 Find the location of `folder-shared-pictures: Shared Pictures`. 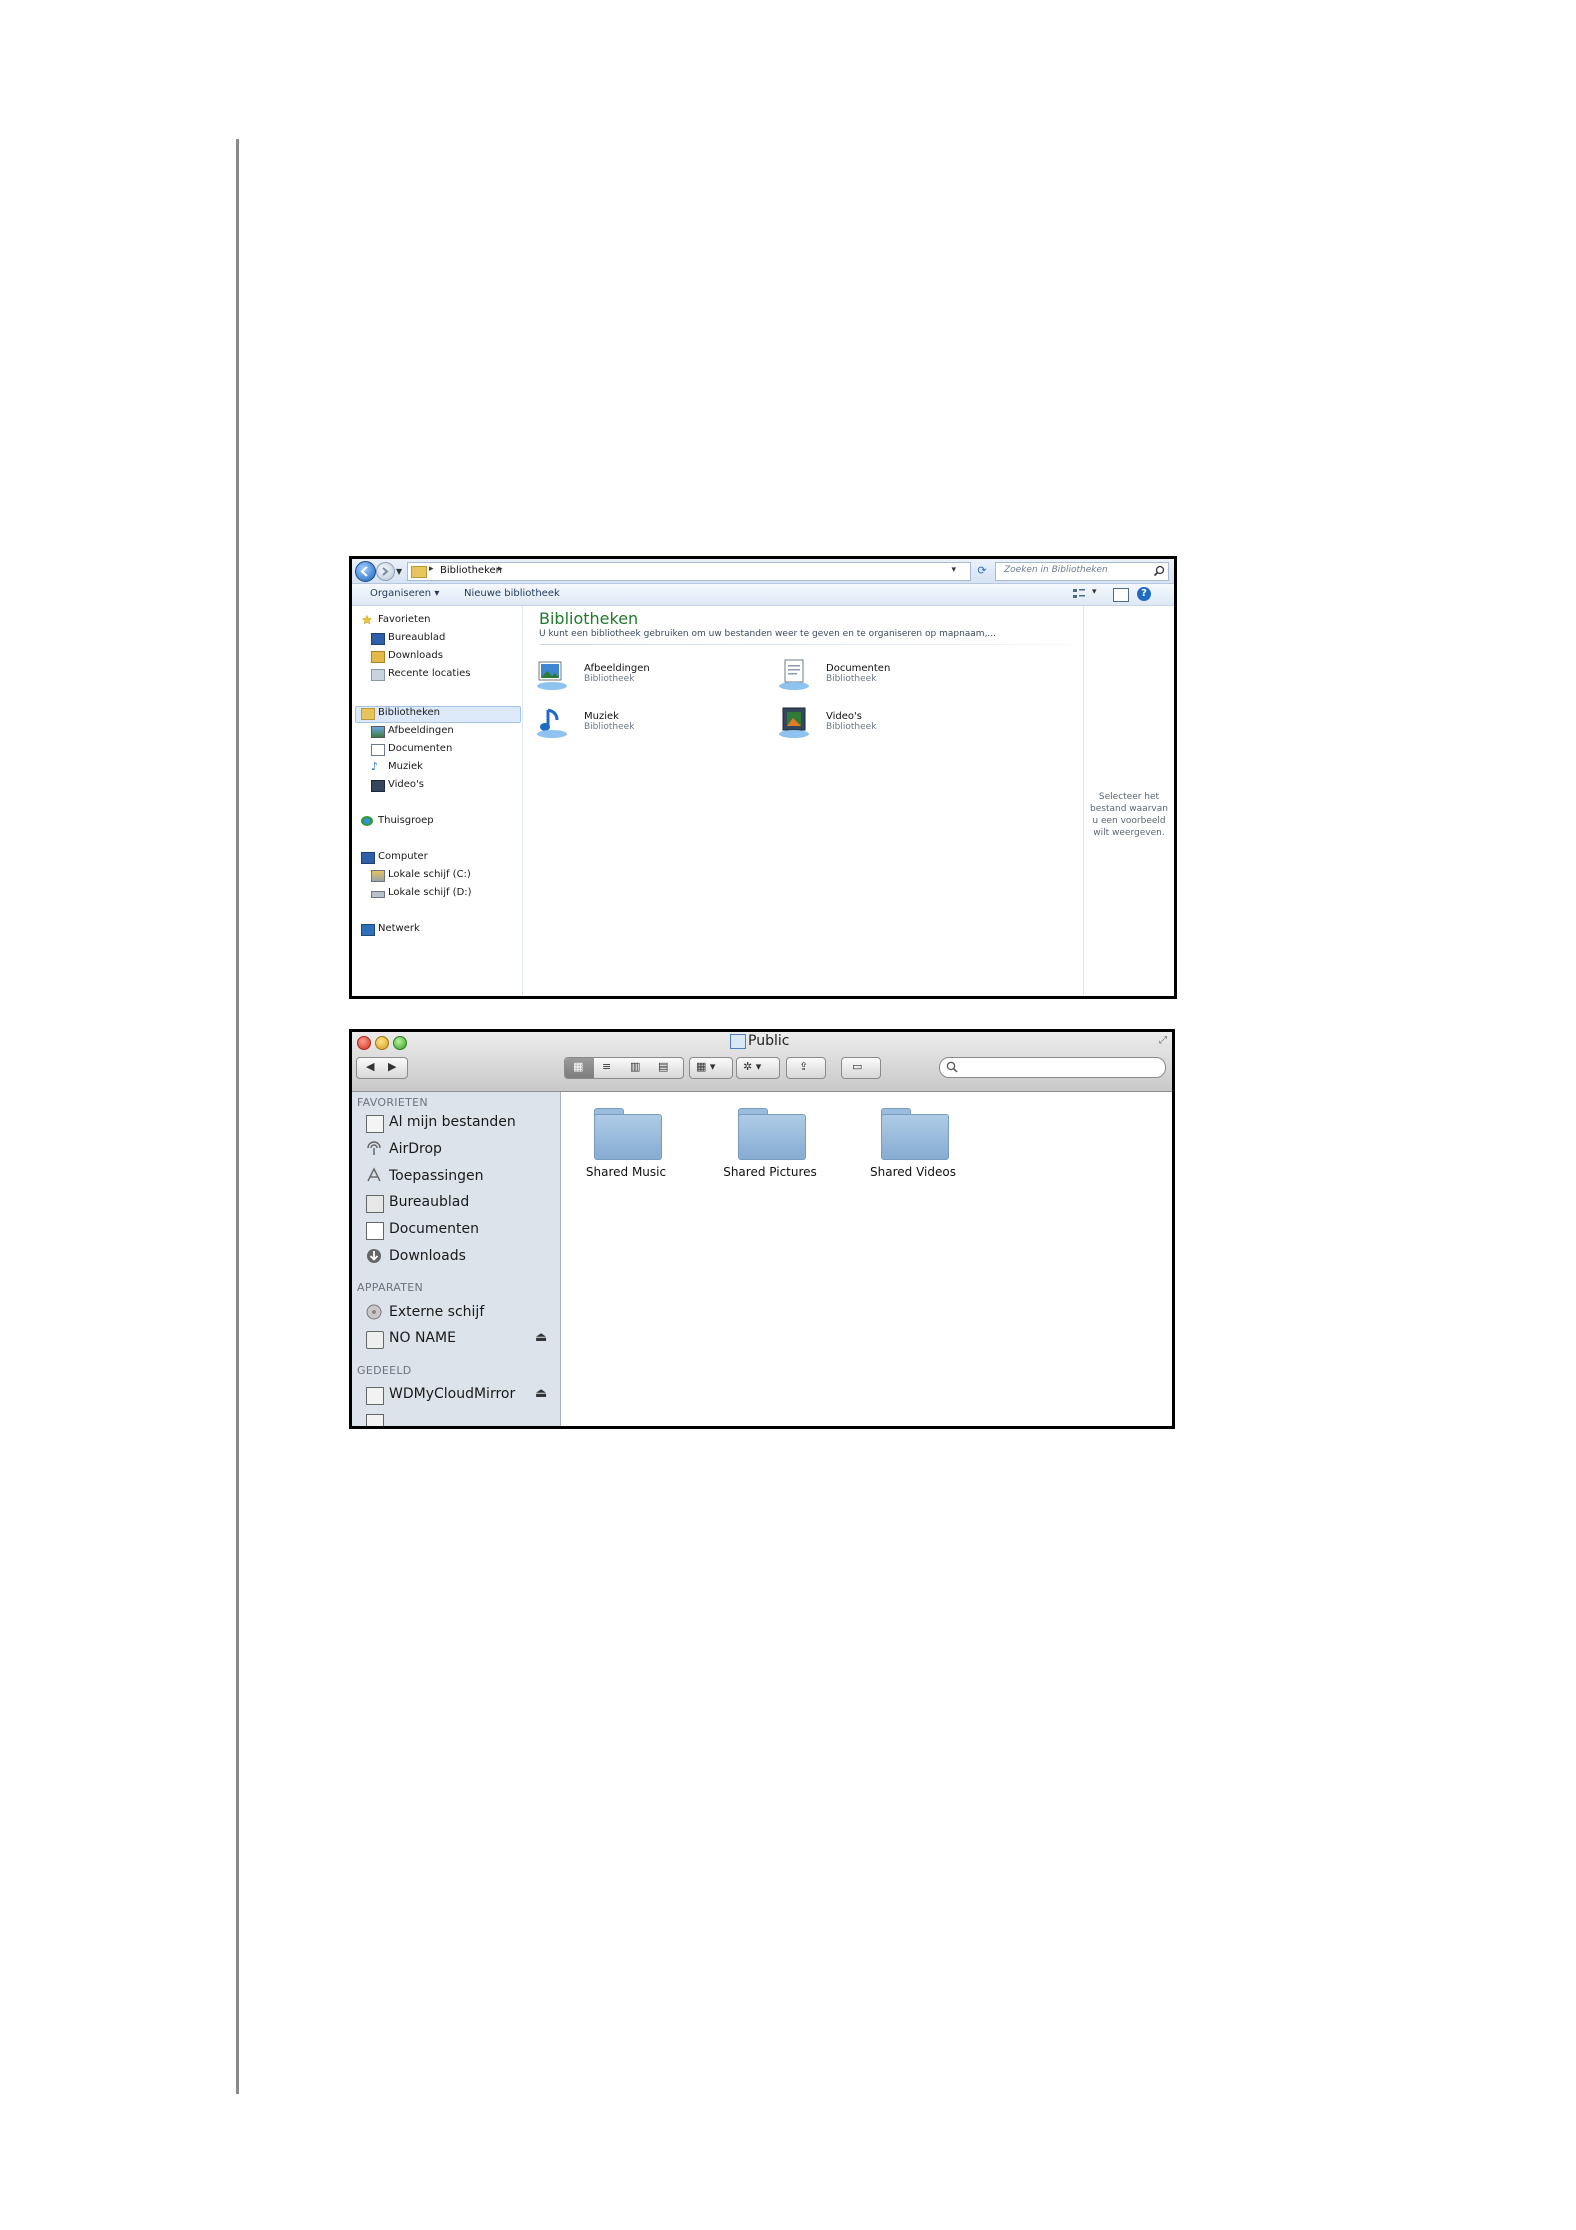

folder-shared-pictures: Shared Pictures is located at coordinates (770, 1143).